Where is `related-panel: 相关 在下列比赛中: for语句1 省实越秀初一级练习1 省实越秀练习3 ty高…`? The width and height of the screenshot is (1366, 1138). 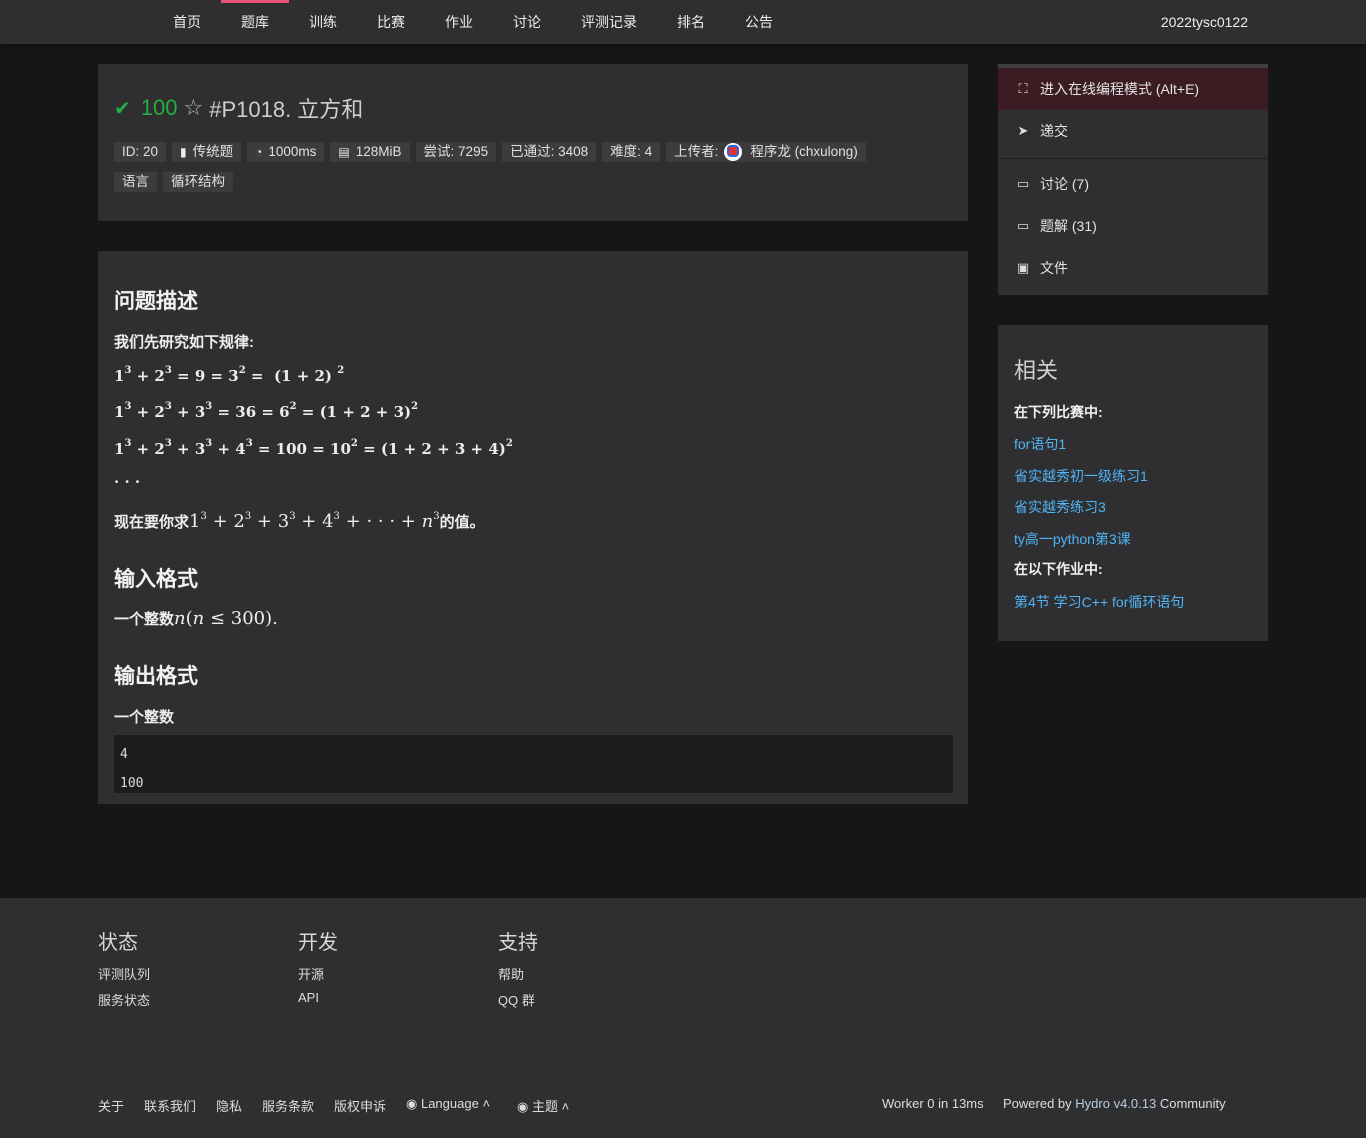 related-panel: 相关 在下列比赛中: for语句1 省实越秀初一级练习1 省实越秀练习3 ty高… is located at coordinates (1133, 483).